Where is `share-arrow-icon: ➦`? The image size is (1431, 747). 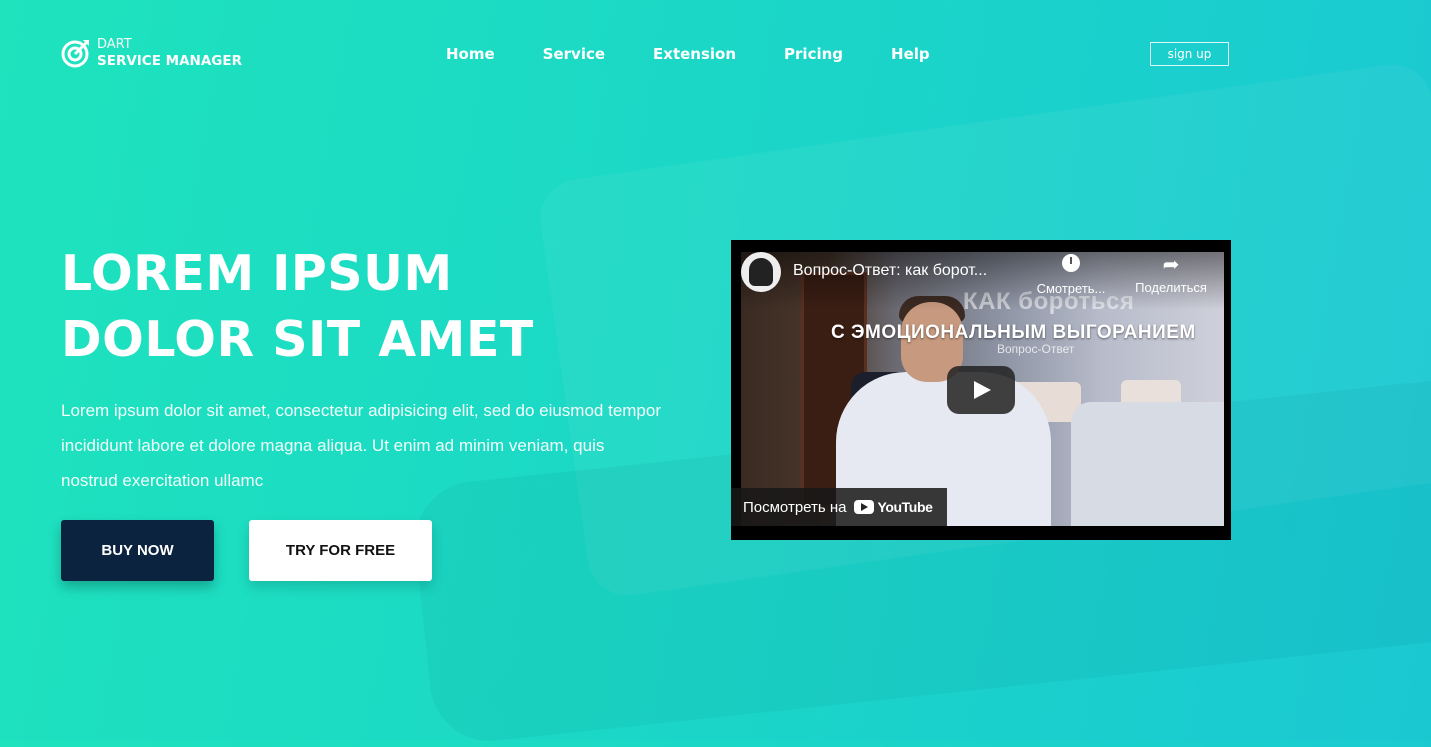 share-arrow-icon: ➦ is located at coordinates (1171, 265).